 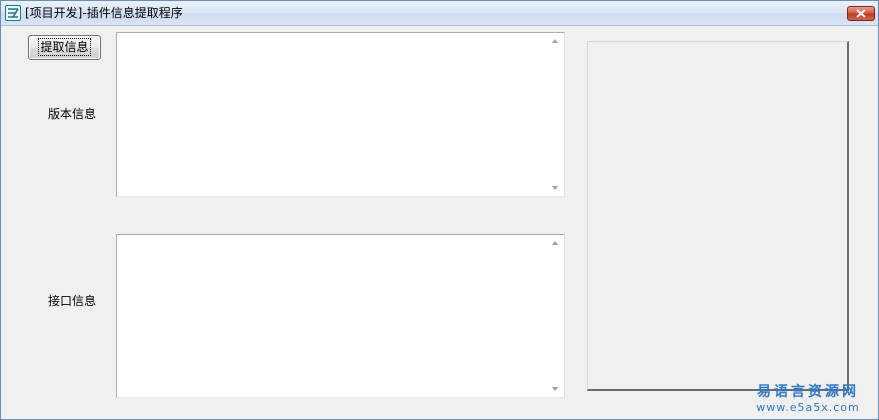 I want to click on close-button, so click(x=861, y=13).